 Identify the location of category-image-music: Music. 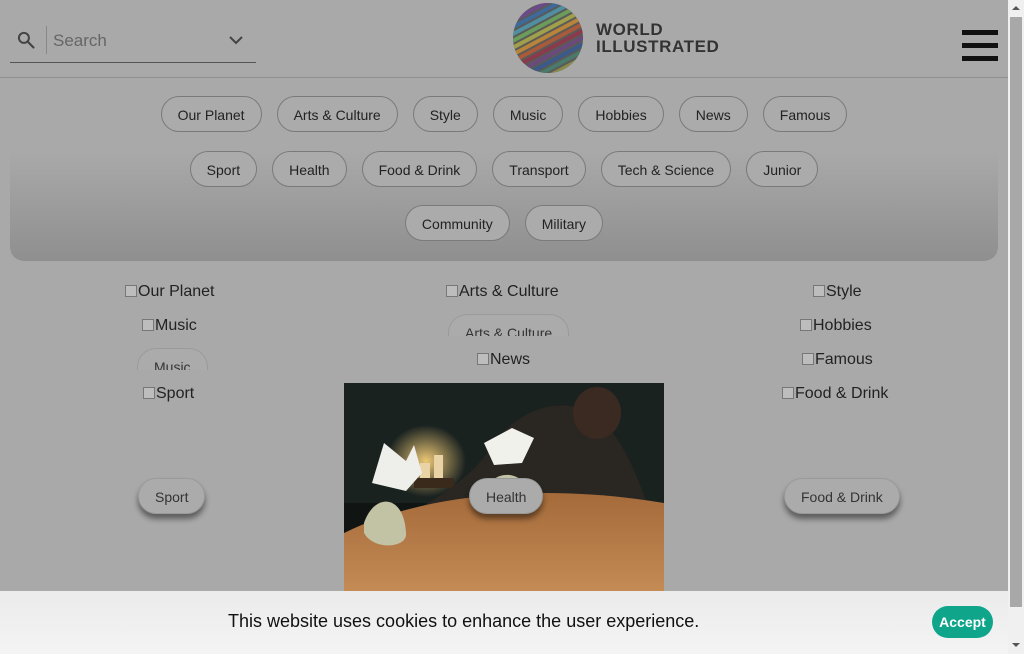
(169, 326).